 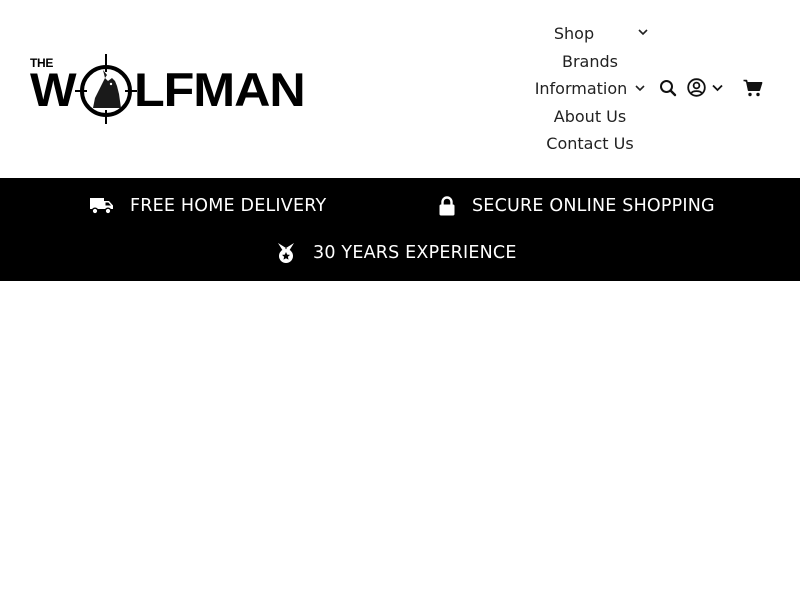 I want to click on nav-item-contact-us: Contact Us, so click(x=590, y=144).